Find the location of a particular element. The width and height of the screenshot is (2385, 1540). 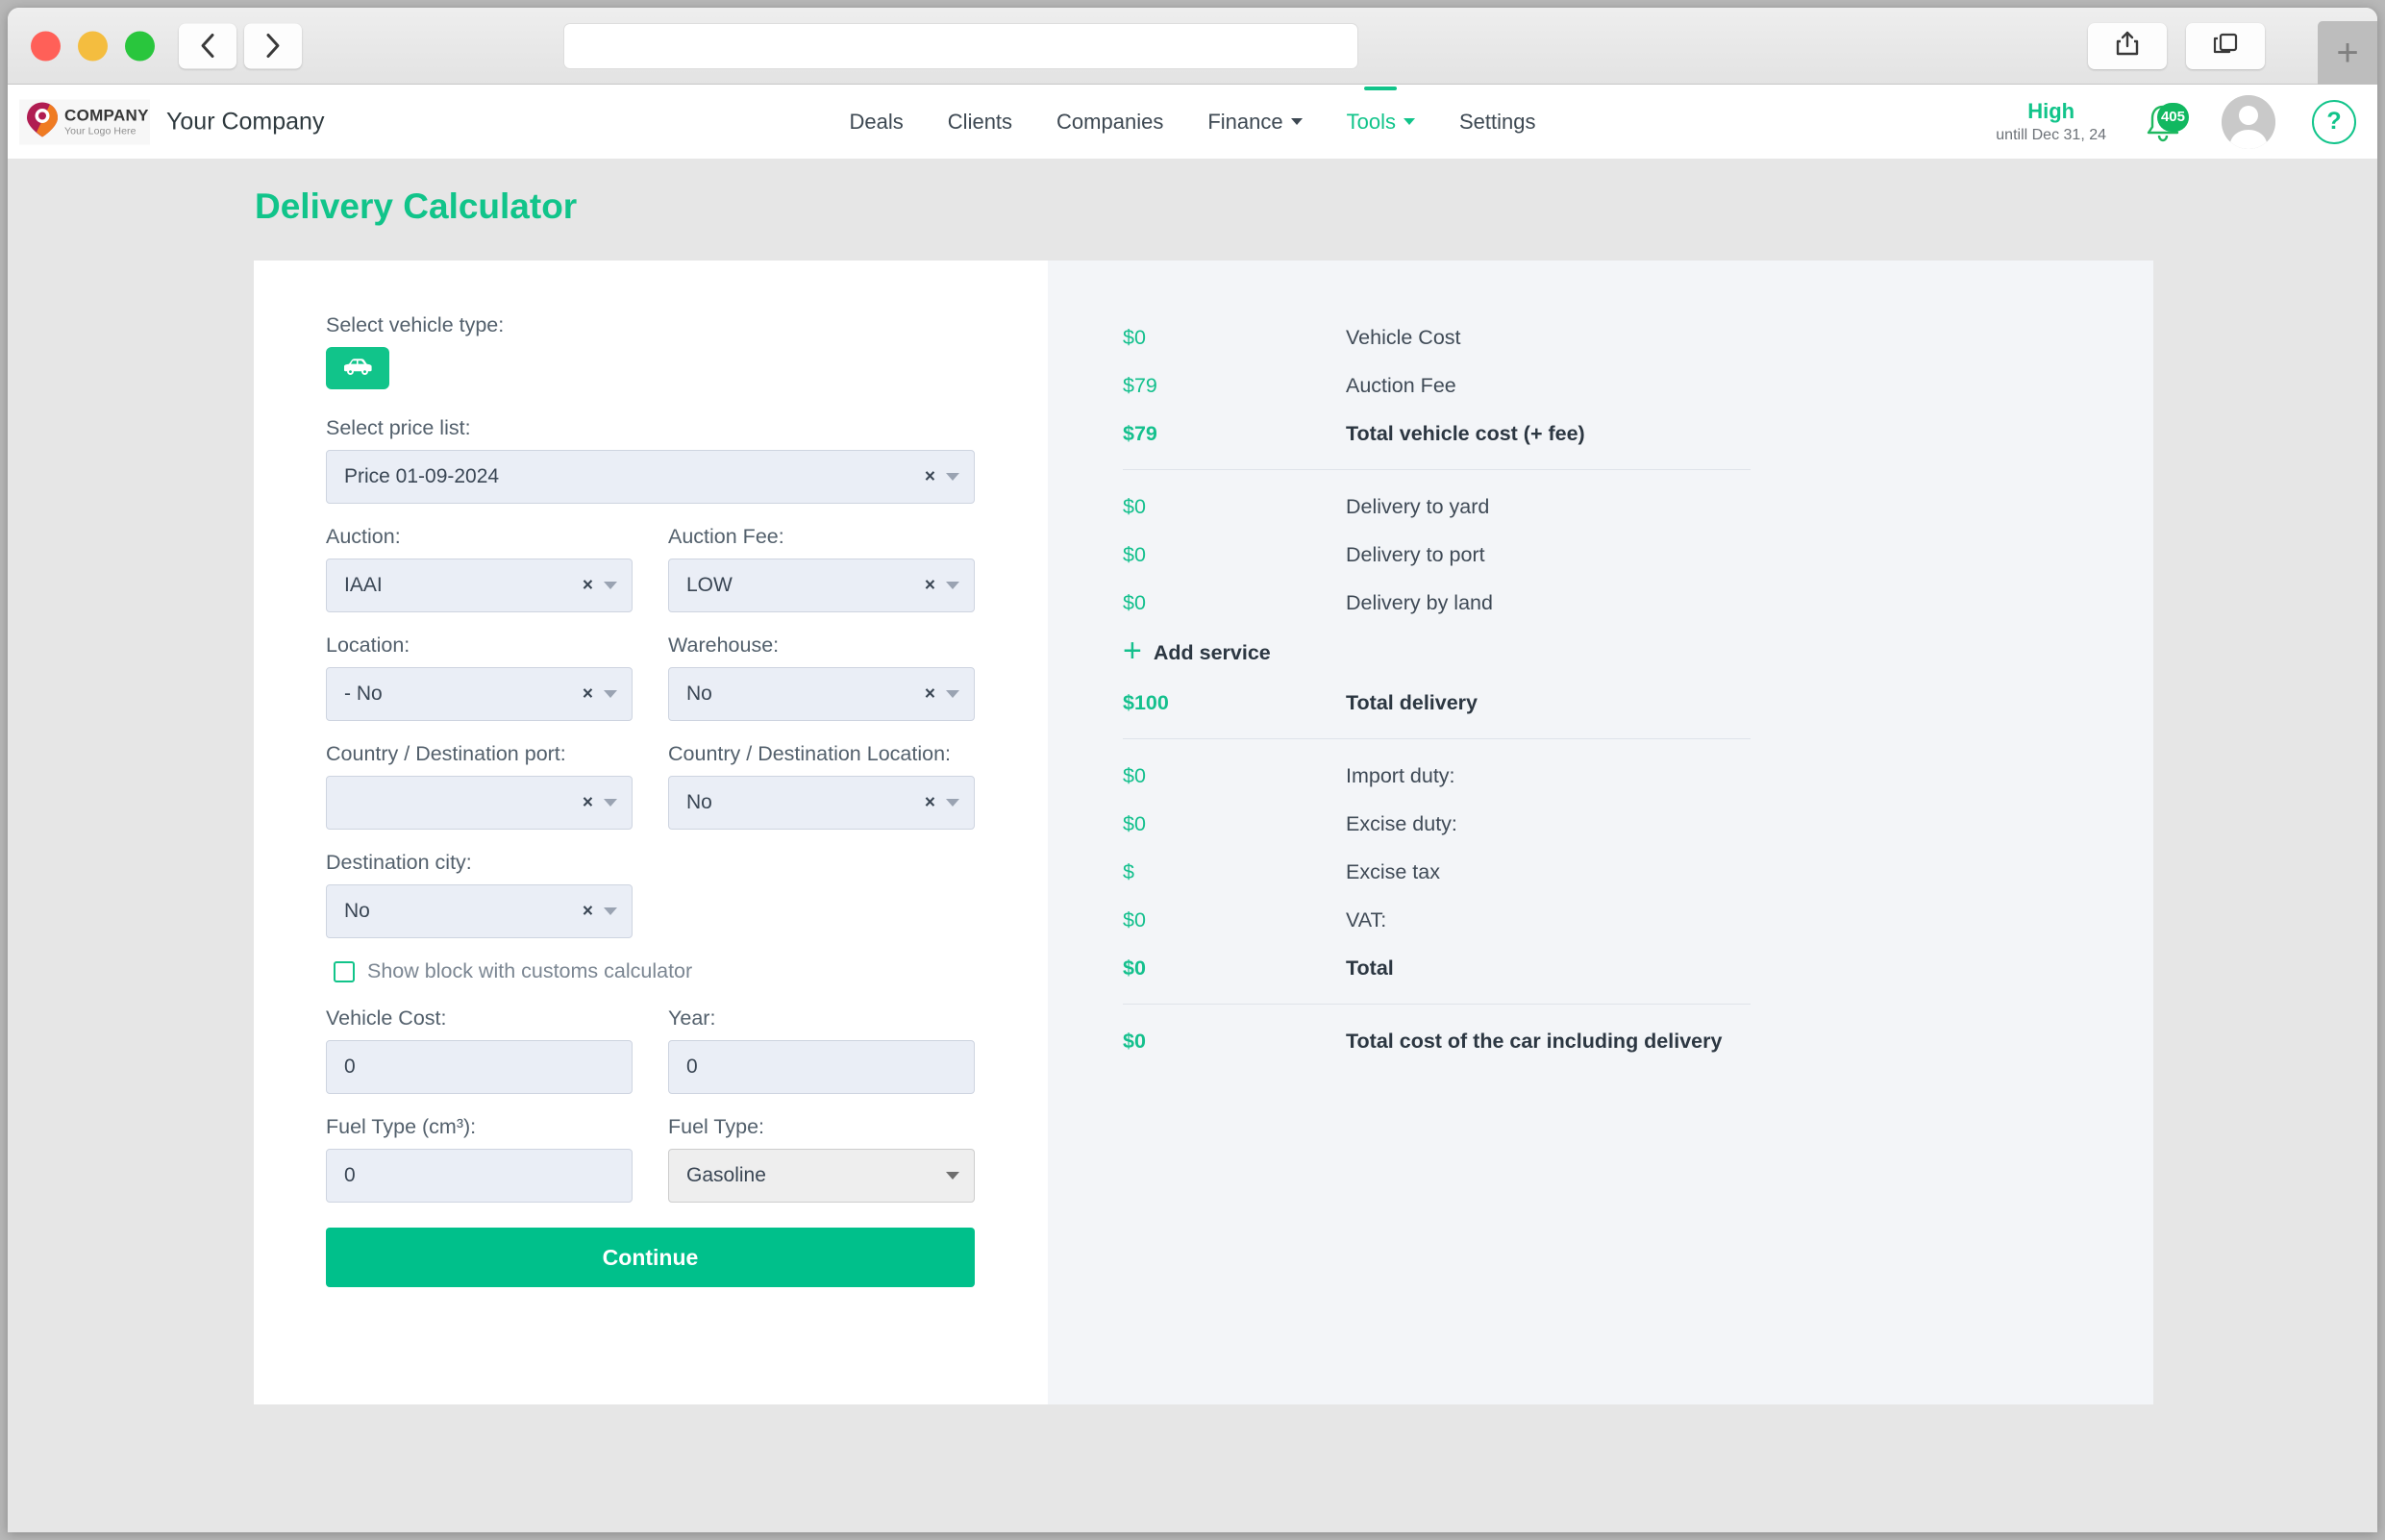

plan-expiry: untill Dec 31, 24 is located at coordinates (2051, 135).